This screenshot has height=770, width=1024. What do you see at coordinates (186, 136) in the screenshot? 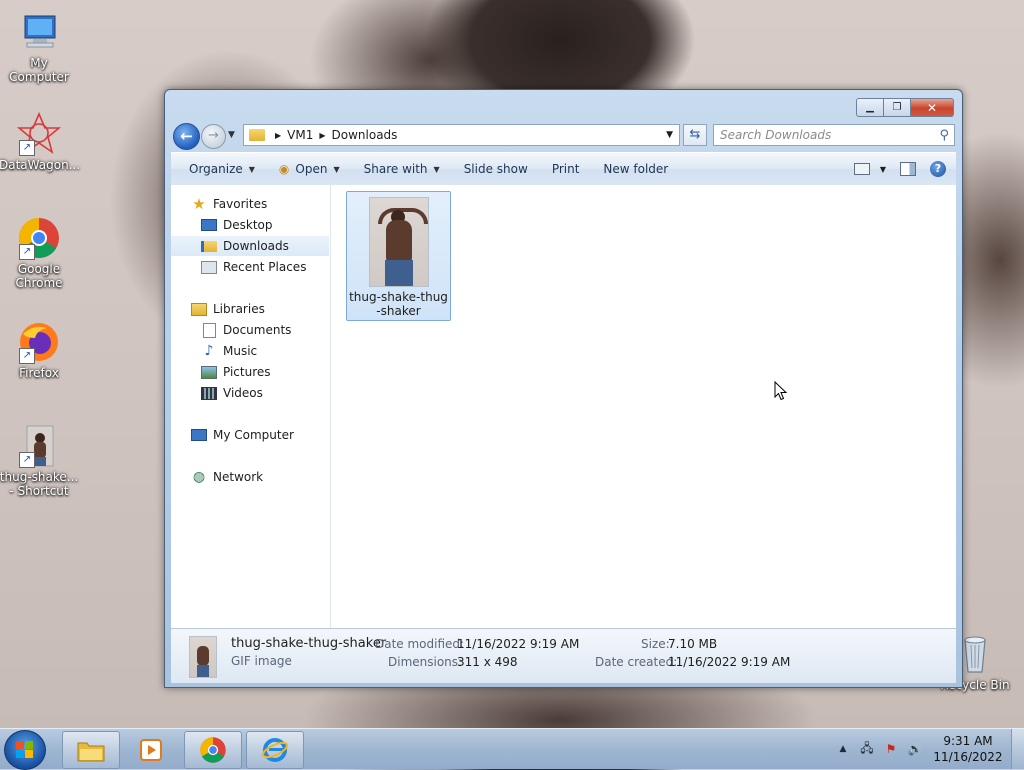
I see `back-button: ←` at bounding box center [186, 136].